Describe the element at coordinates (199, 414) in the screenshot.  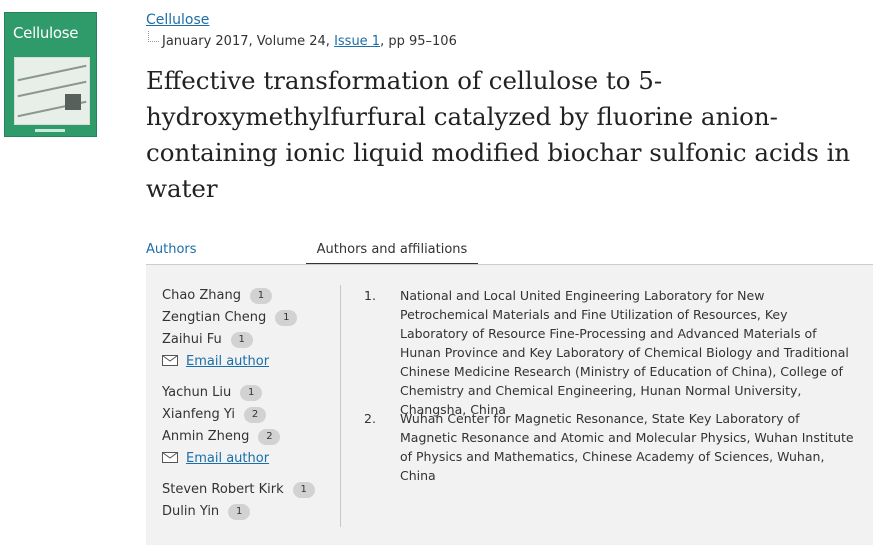
I see `author-name: Xianfeng Yi` at that location.